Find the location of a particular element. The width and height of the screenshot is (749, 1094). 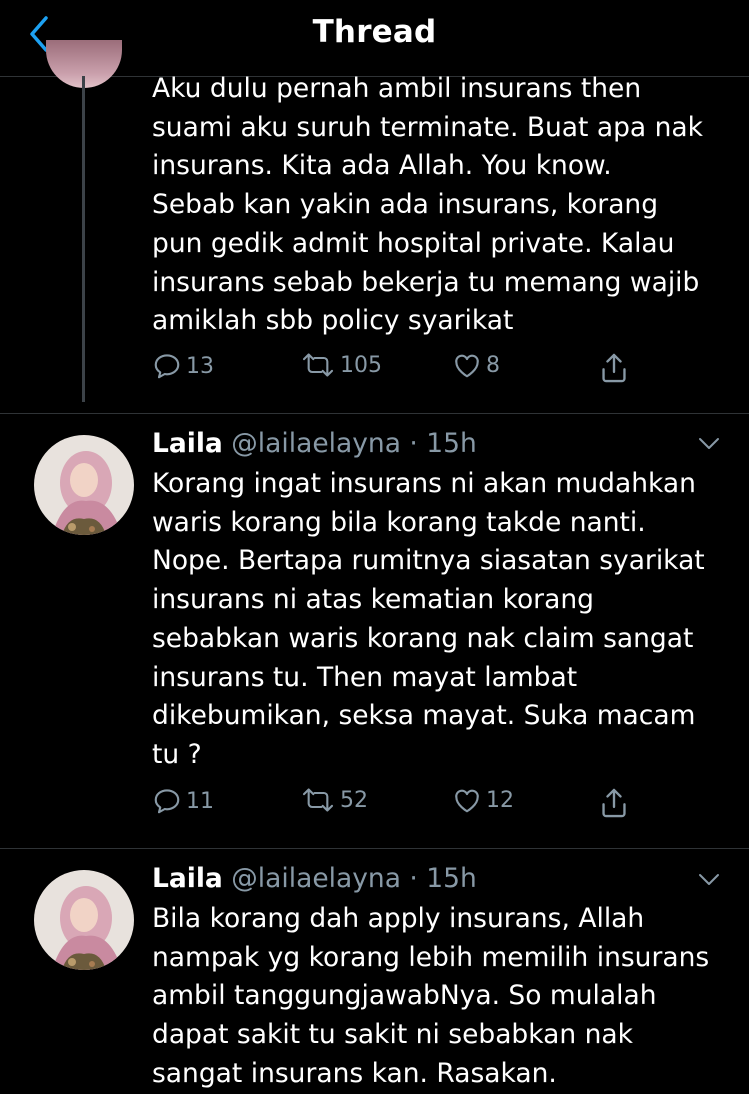

like-count: 8 is located at coordinates (493, 365).